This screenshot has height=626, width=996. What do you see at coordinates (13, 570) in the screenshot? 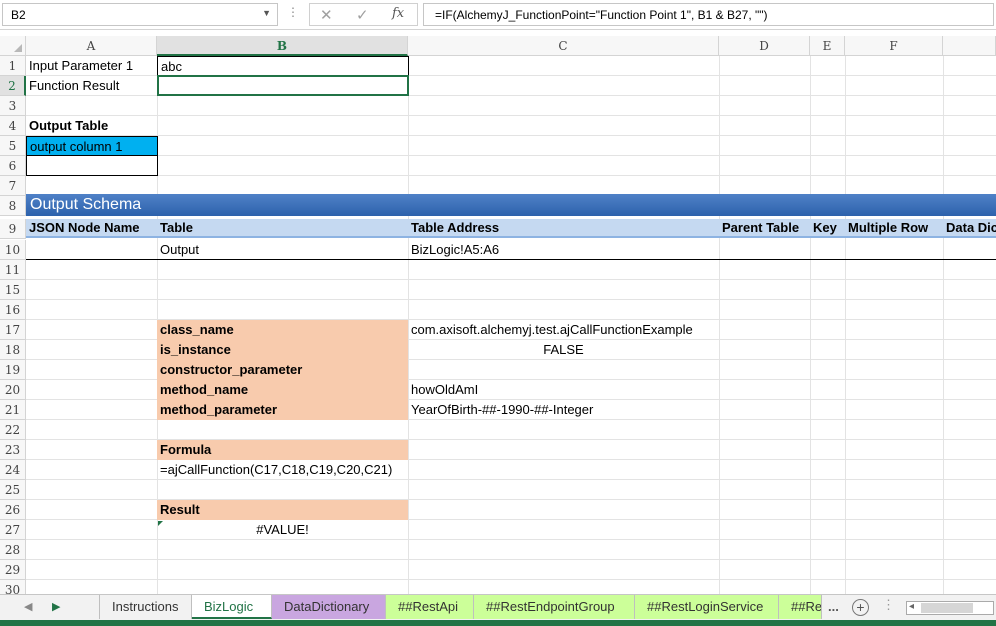
I see `row-header-29: 29` at bounding box center [13, 570].